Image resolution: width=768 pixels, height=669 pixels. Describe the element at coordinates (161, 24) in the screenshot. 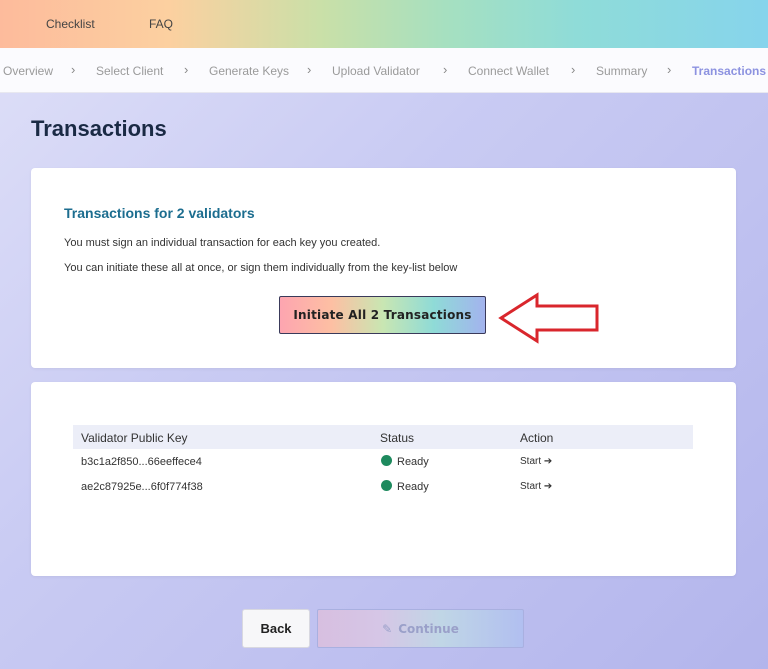

I see `nav-link-faq: FAQ` at that location.